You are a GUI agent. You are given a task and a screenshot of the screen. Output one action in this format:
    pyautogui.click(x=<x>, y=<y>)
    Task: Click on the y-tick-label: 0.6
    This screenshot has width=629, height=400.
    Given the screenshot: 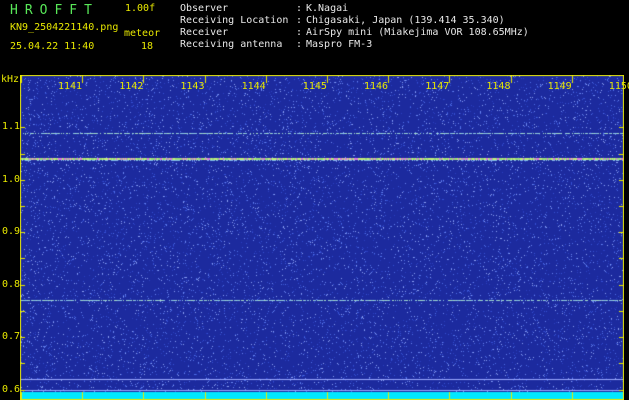 What is the action you would take?
    pyautogui.click(x=11, y=389)
    